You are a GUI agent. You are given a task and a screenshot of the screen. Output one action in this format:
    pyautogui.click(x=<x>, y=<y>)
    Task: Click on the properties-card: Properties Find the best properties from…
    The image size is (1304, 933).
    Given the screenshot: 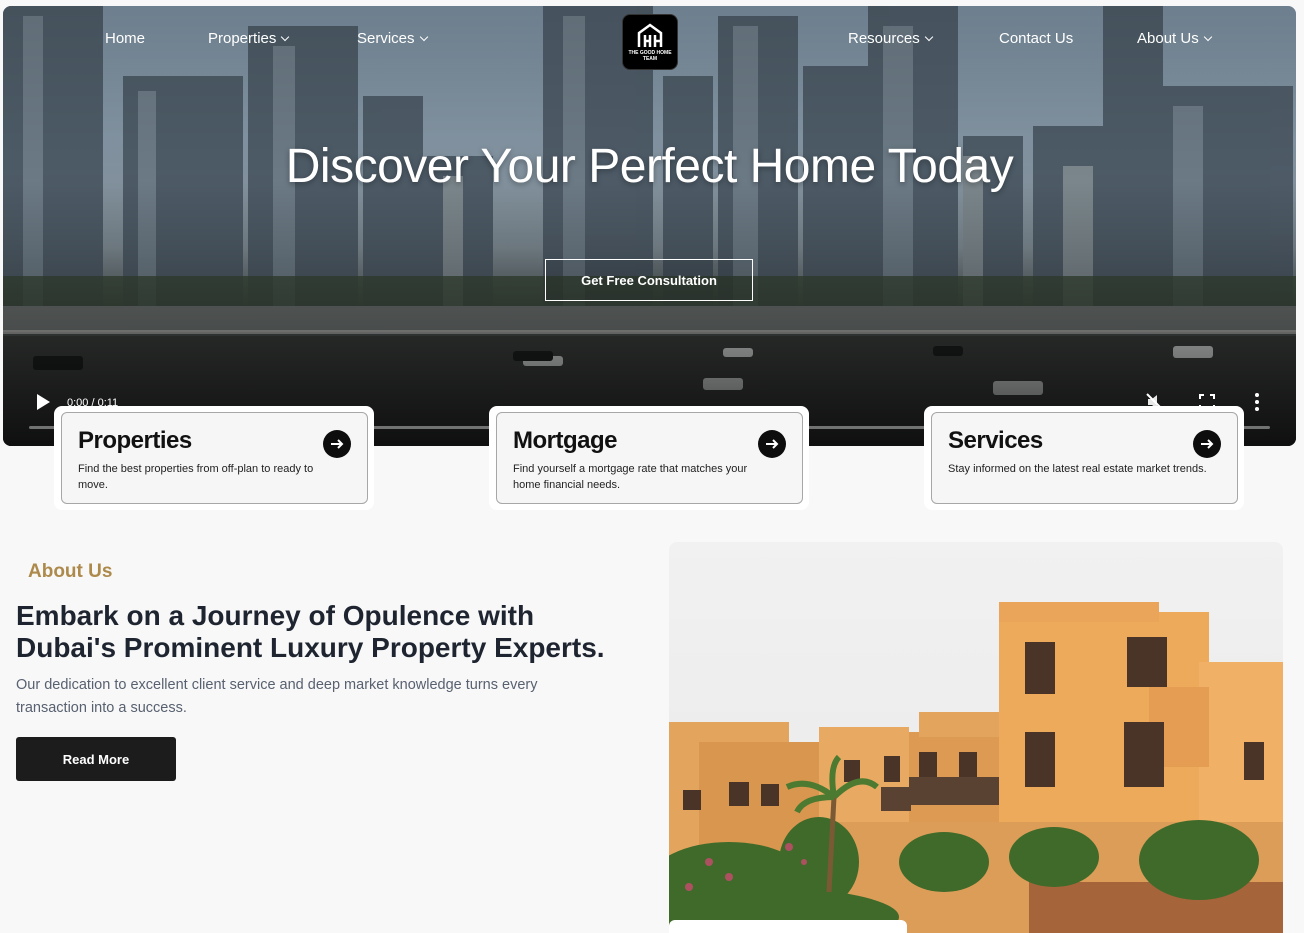 What is the action you would take?
    pyautogui.click(x=214, y=458)
    